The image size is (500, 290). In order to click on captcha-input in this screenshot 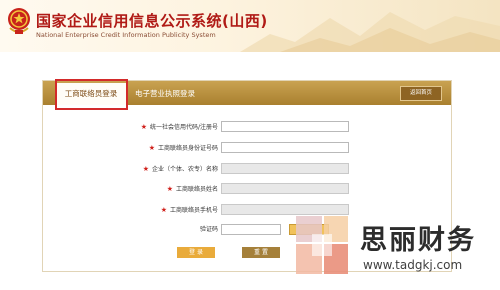, I will do `click(251, 229)`.